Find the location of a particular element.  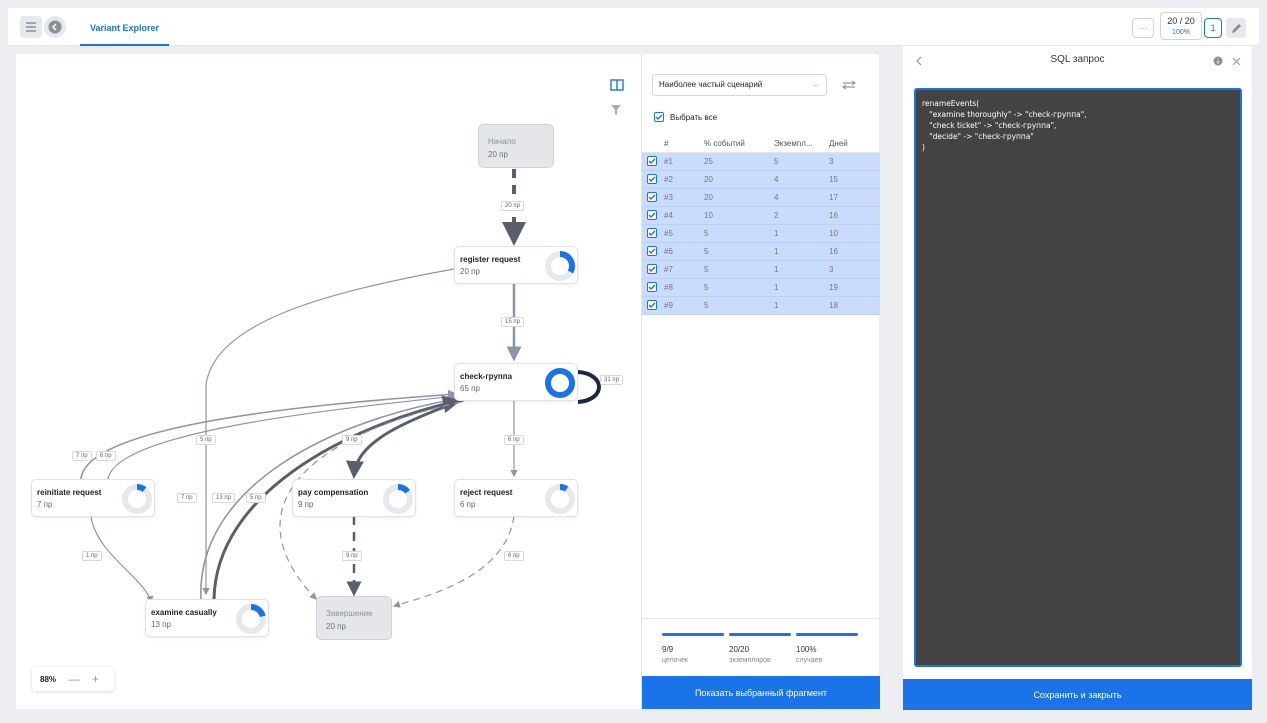

instances-counter: 20 / 20 100% is located at coordinates (1181, 26).